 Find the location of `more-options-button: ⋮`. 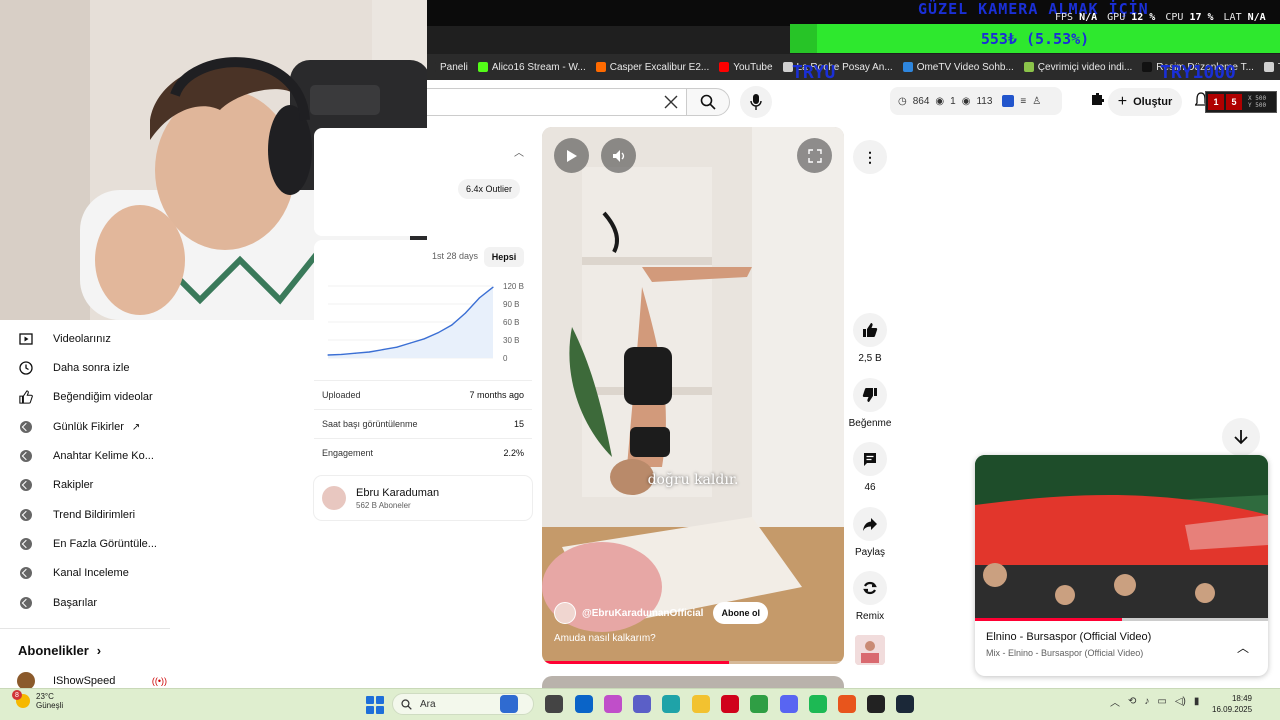

more-options-button: ⋮ is located at coordinates (870, 157).